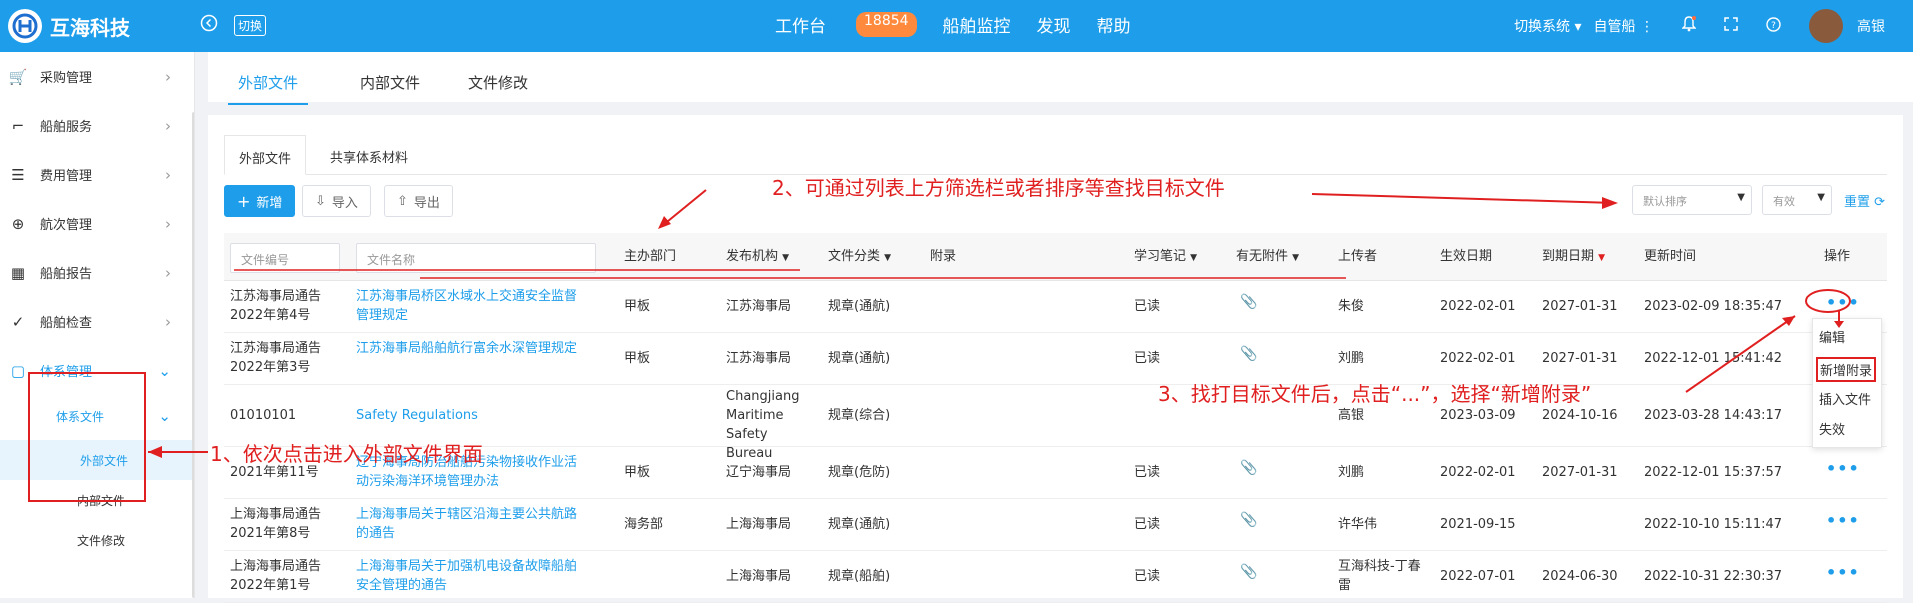 Image resolution: width=1913 pixels, height=603 pixels. What do you see at coordinates (1713, 26) in the screenshot?
I see `top-right-area: 切换系统 ▾ 自管船 ⋮ ? 高银` at bounding box center [1713, 26].